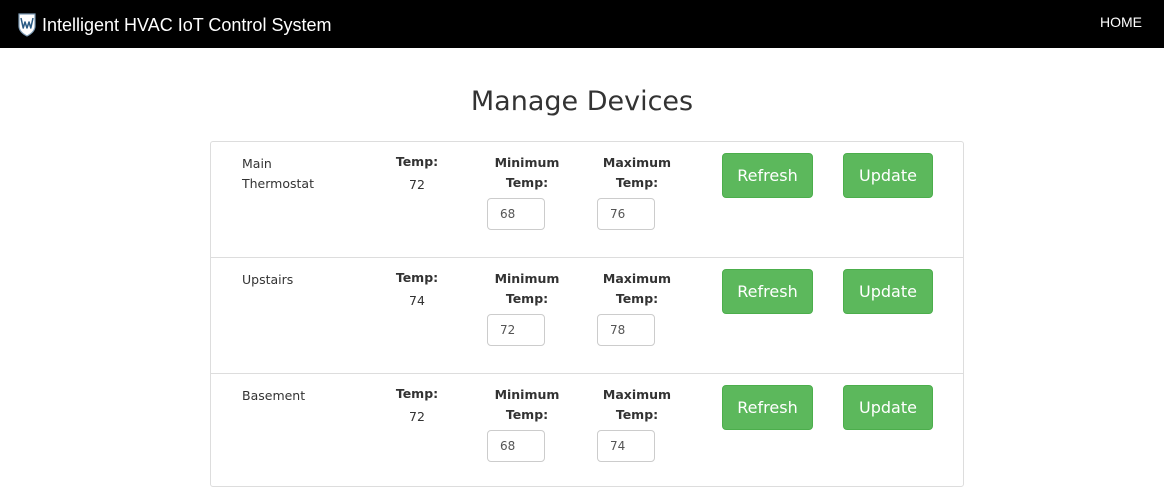 The image size is (1164, 499). I want to click on app-title: Intelligent HVAC IoT Control System, so click(187, 24).